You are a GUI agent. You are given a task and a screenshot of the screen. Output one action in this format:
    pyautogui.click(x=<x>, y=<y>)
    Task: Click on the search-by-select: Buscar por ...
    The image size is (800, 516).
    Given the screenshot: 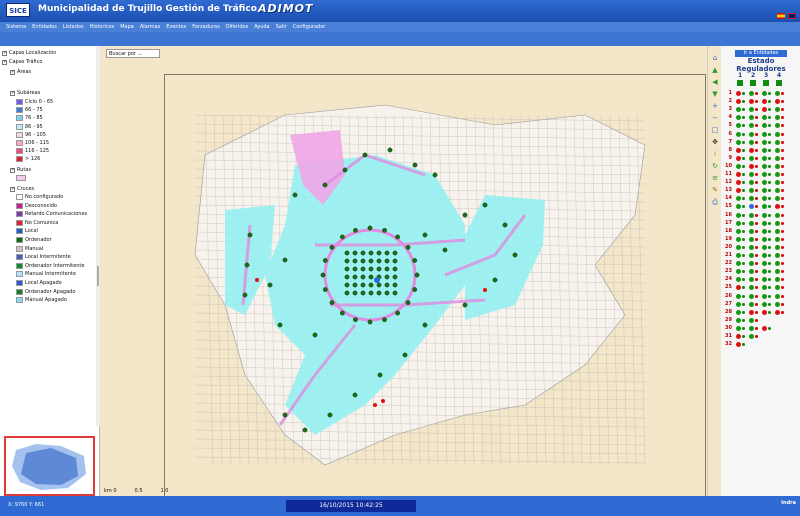 What is the action you would take?
    pyautogui.click(x=133, y=53)
    